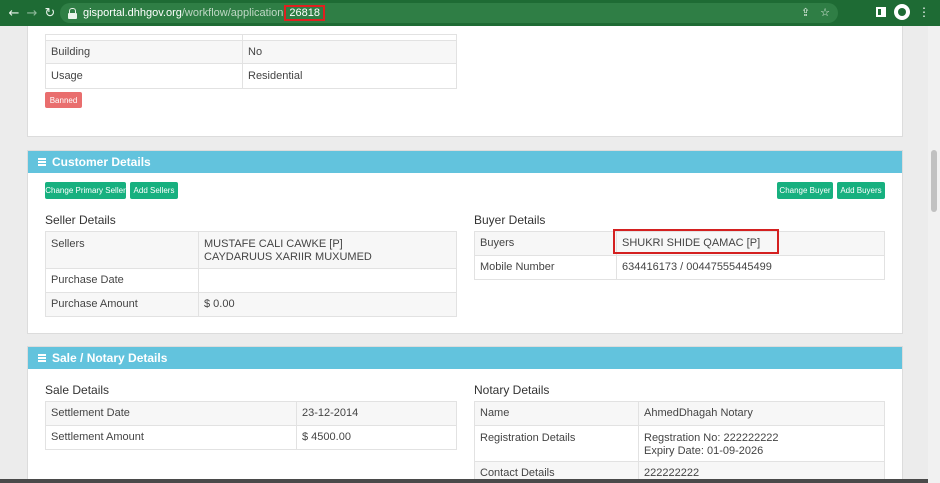 The height and width of the screenshot is (483, 940). Describe the element at coordinates (327, 304) in the screenshot. I see `purchase-amount-value: $ 0.00` at that location.